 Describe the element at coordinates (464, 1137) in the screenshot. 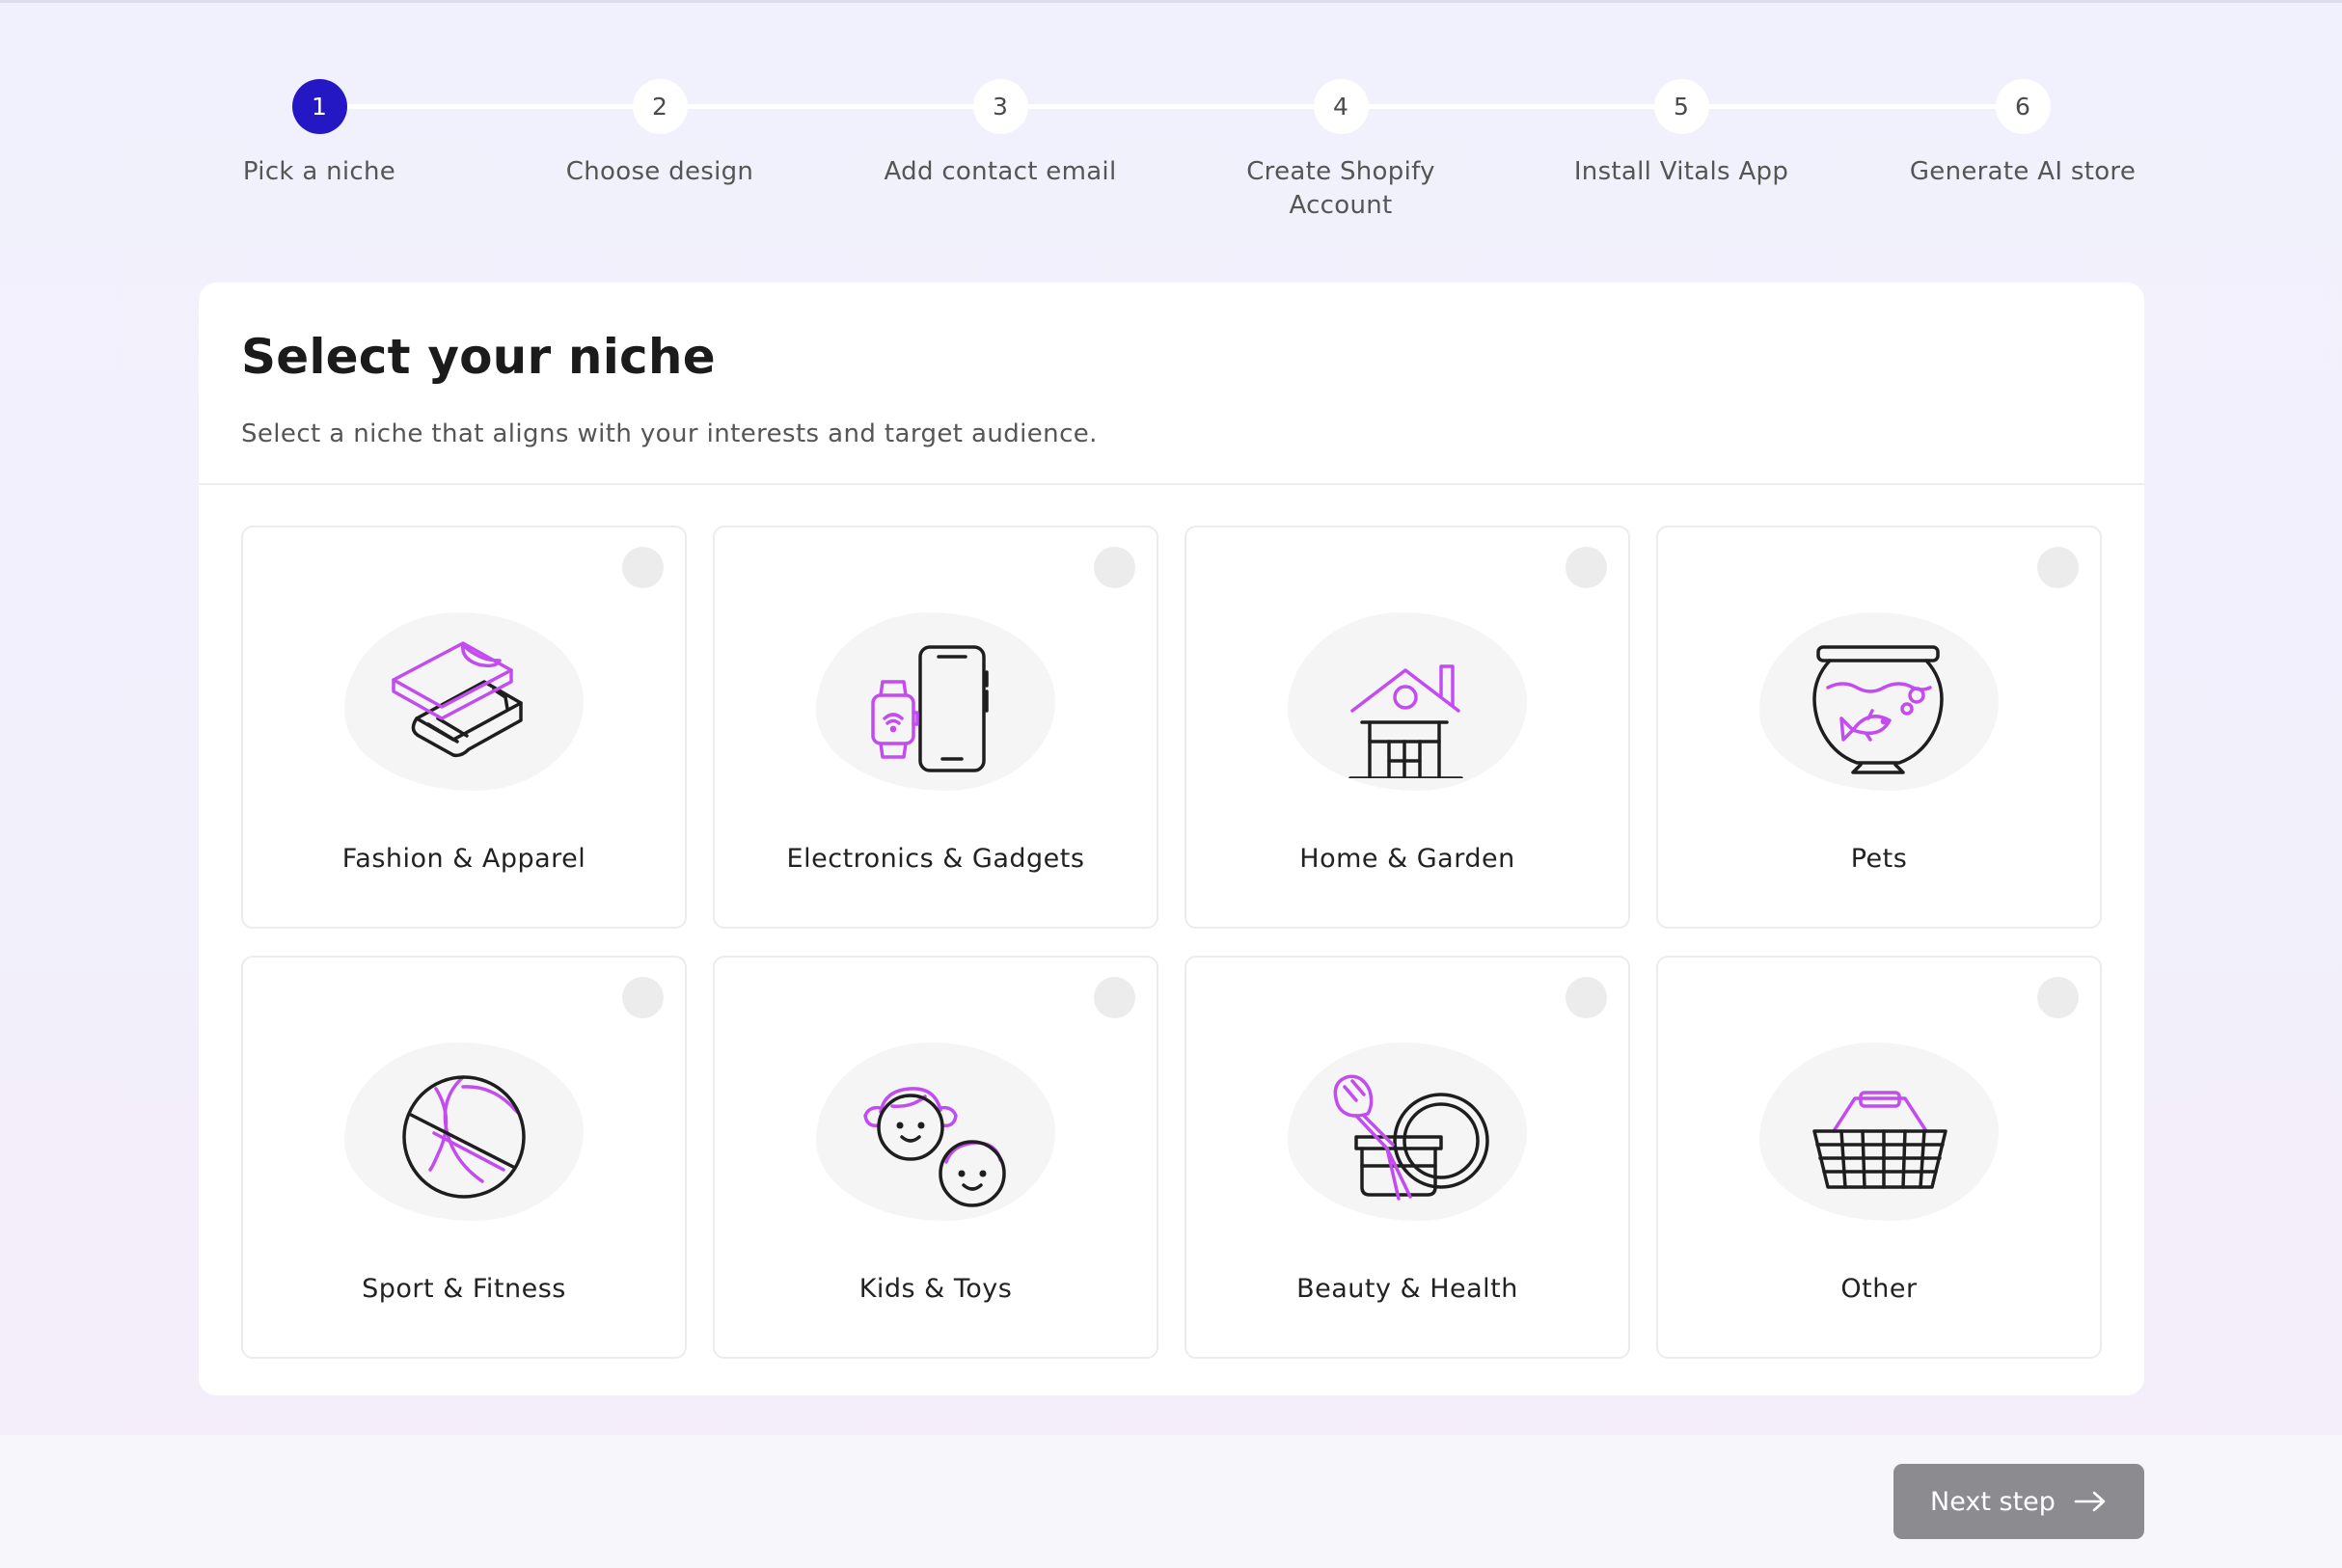

I see `ball-icon` at that location.